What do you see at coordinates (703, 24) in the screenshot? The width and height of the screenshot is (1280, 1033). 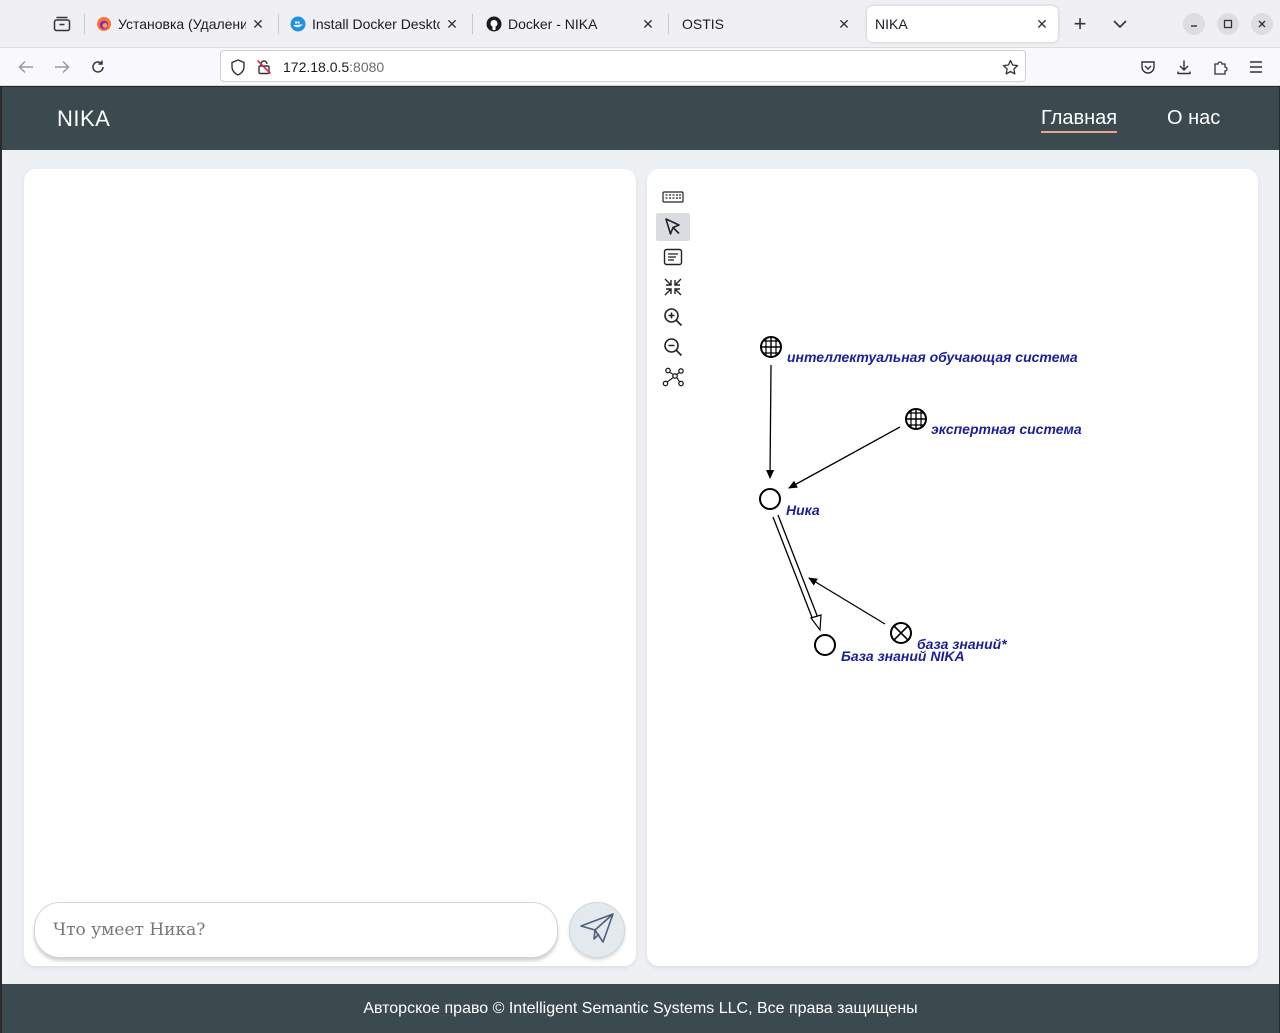 I see `tab-title: OSTIS` at bounding box center [703, 24].